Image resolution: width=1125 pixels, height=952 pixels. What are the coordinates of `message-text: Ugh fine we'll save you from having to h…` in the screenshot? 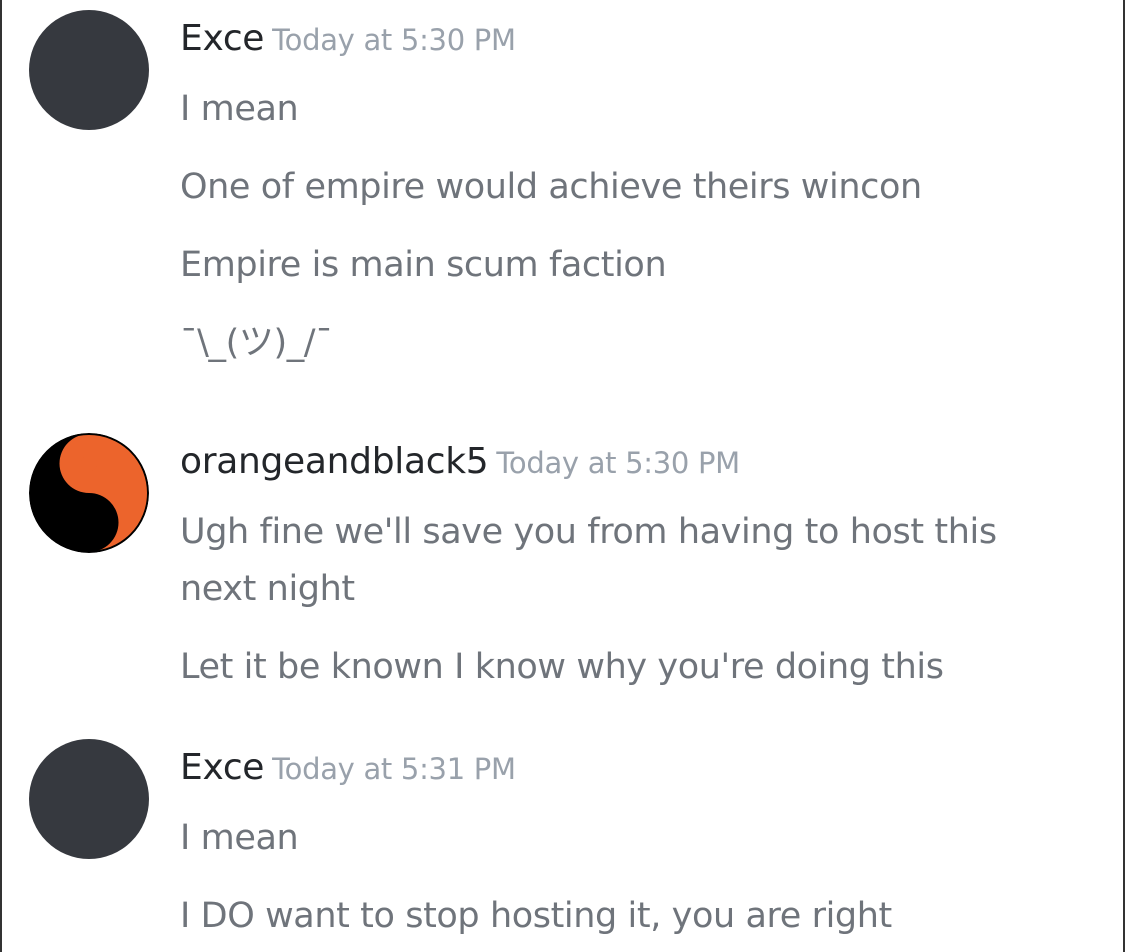 It's located at (588, 560).